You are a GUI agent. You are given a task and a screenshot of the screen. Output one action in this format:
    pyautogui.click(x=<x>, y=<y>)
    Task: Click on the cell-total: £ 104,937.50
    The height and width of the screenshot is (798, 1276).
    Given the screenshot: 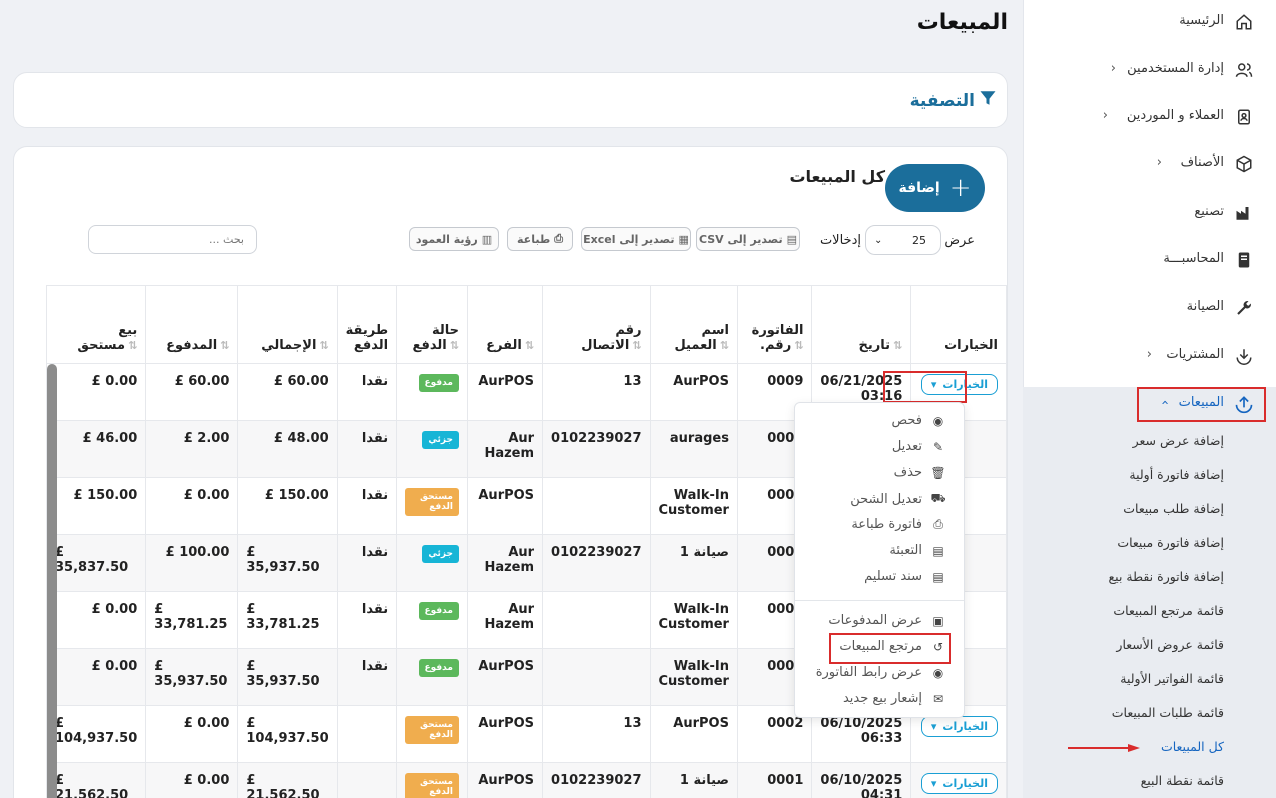 What is the action you would take?
    pyautogui.click(x=287, y=734)
    